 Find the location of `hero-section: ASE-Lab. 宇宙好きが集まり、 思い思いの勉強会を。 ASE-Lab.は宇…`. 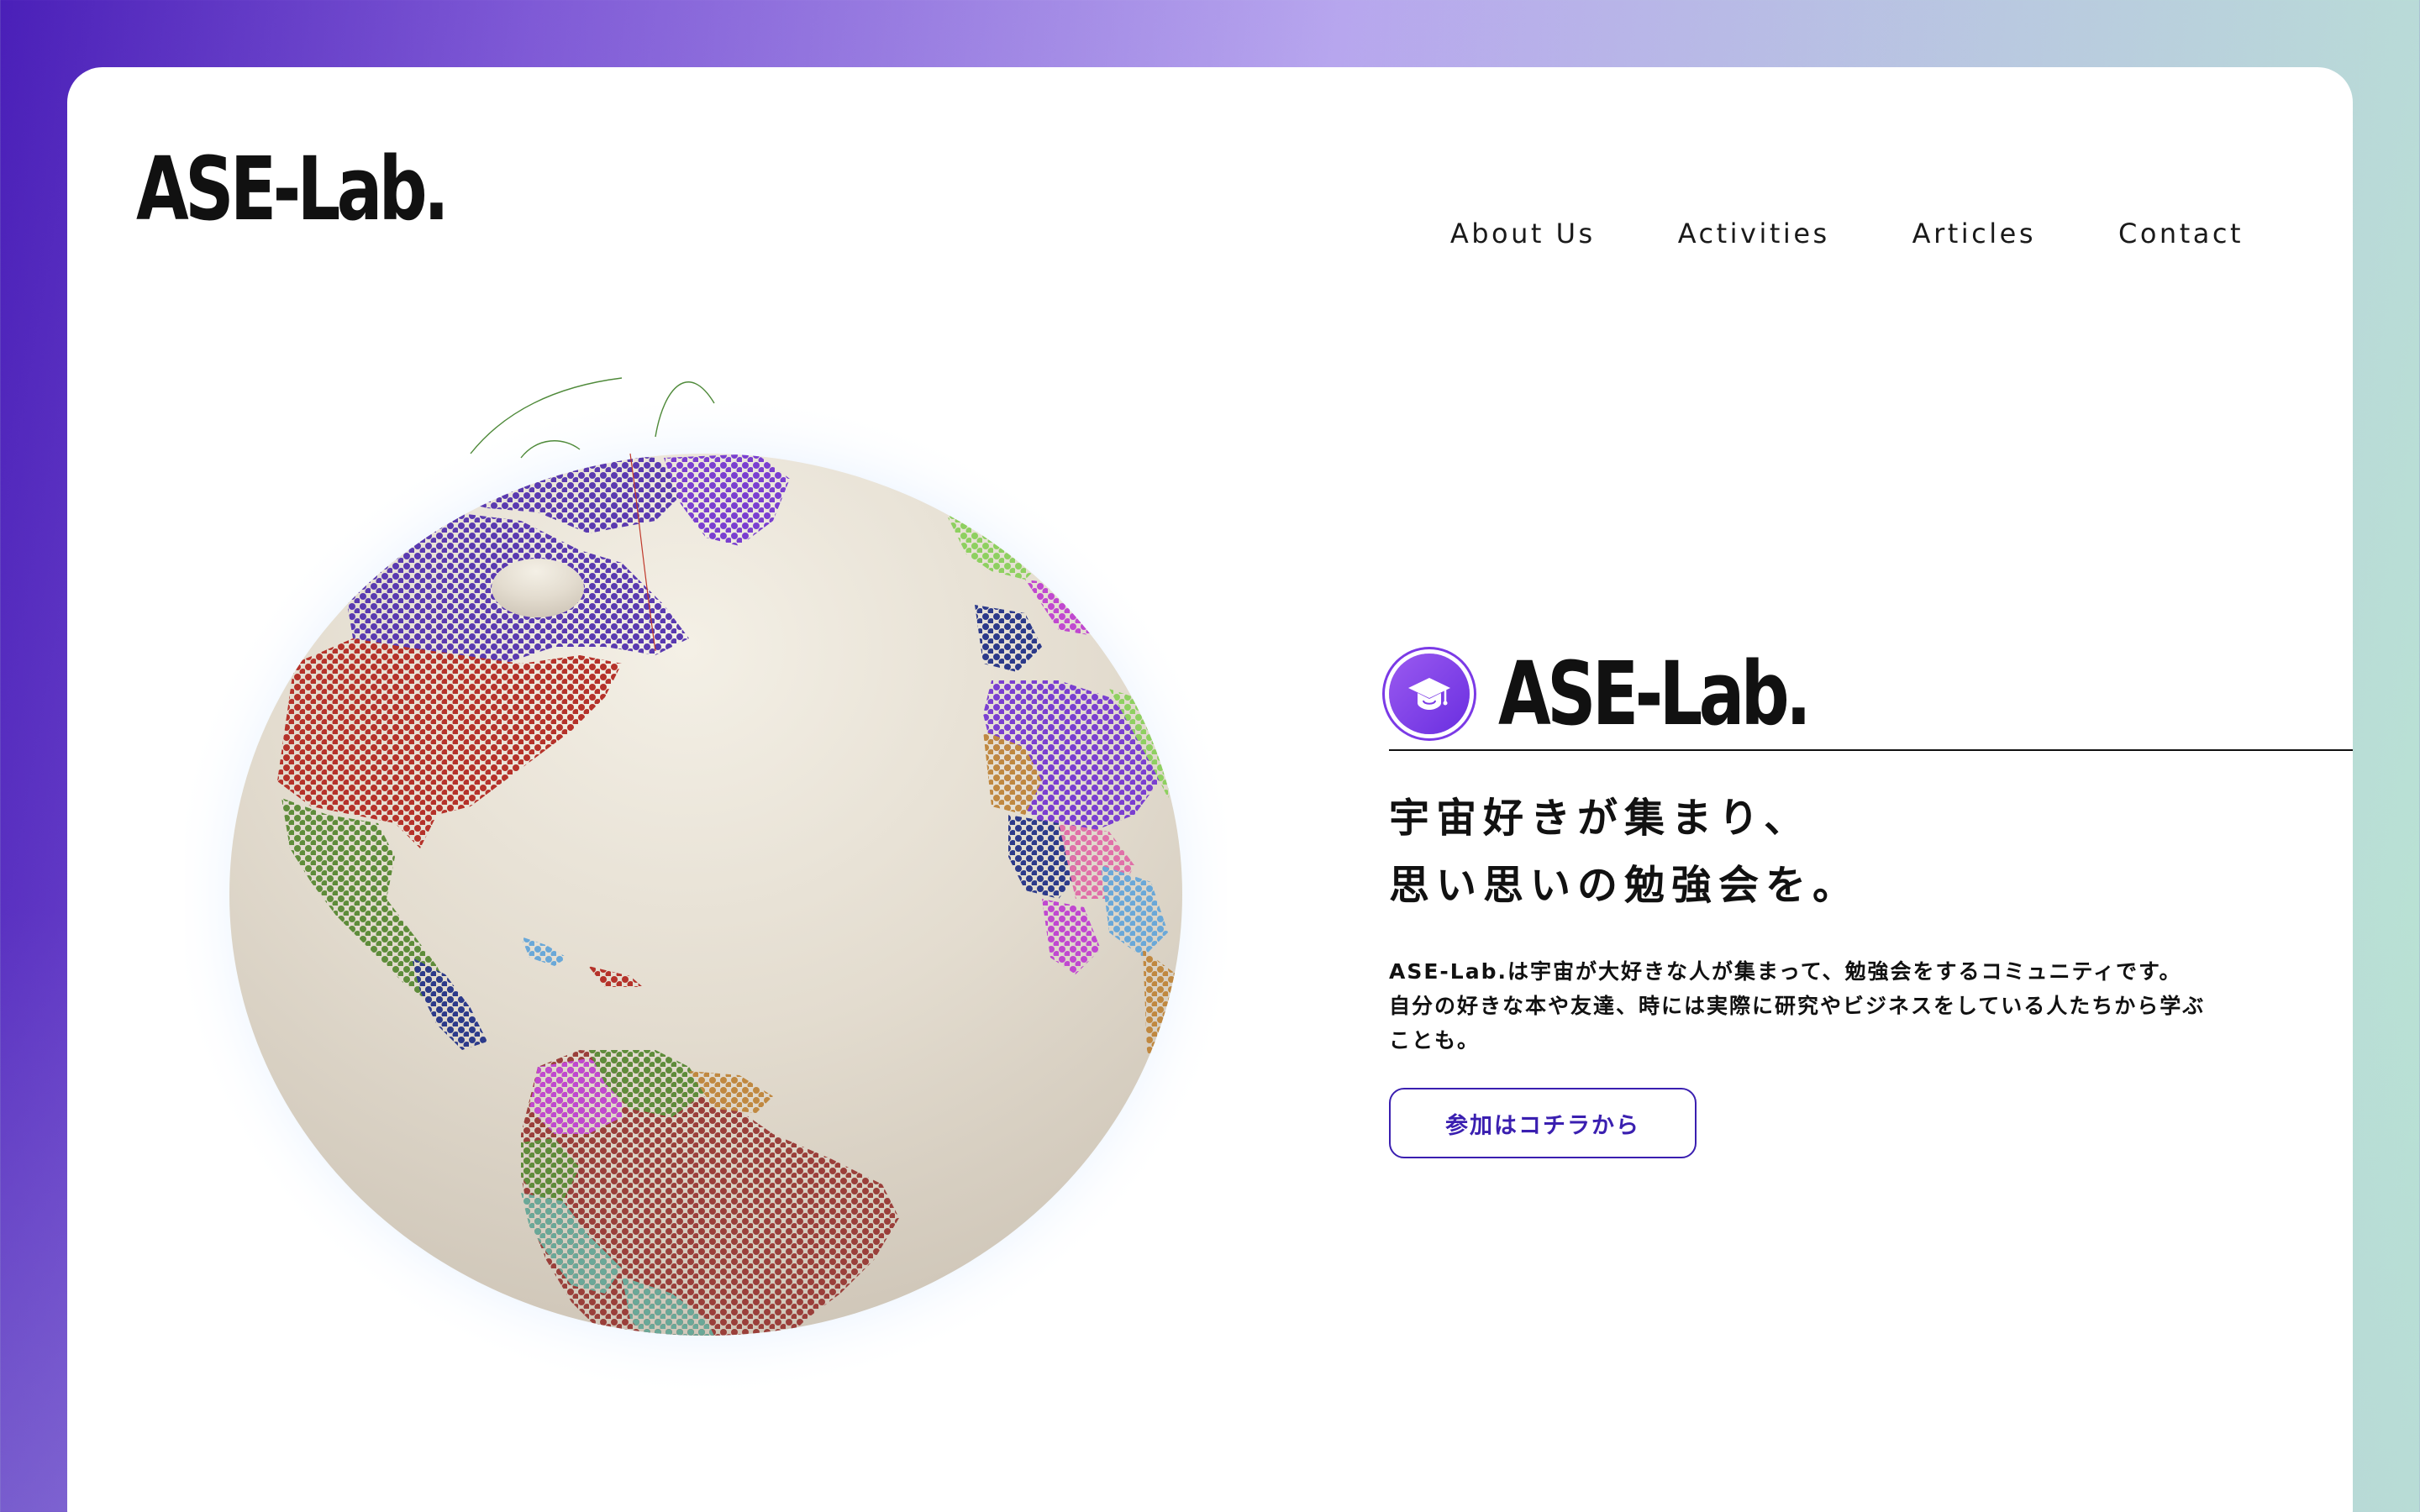

hero-section: ASE-Lab. 宇宙好きが集まり、 思い思いの勉強会を。 ASE-Lab.は宇… is located at coordinates (1871, 902).